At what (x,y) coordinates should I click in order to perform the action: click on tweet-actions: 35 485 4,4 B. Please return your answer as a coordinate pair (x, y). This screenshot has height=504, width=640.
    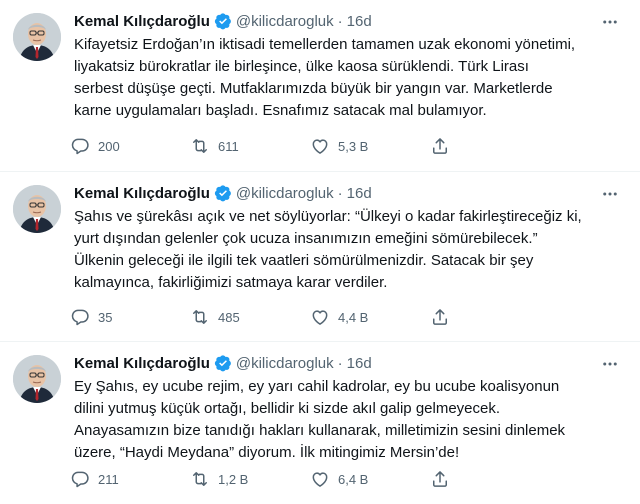
    Looking at the image, I should click on (305, 317).